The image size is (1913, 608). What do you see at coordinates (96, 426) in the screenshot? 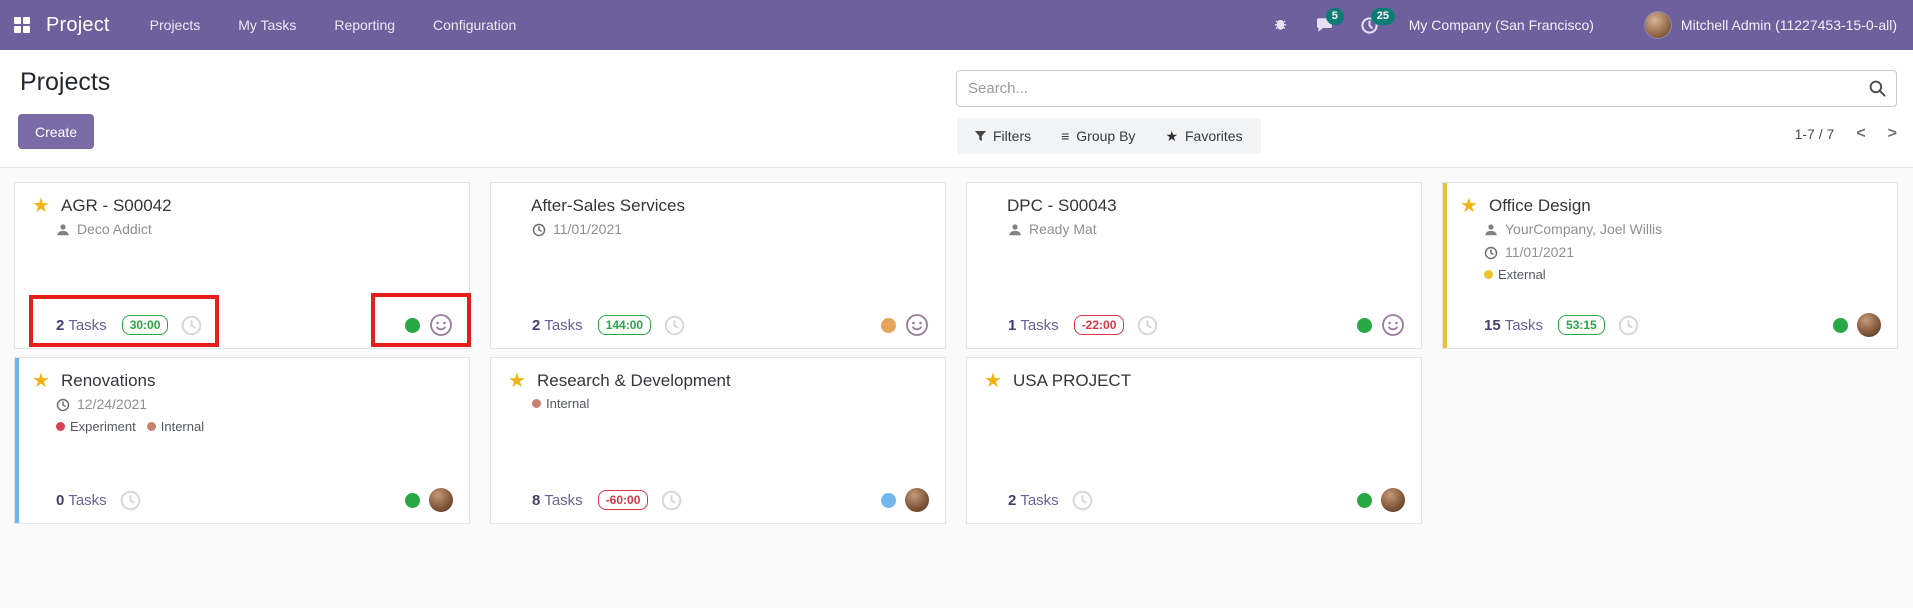
I see `tag-experiment: Experiment` at bounding box center [96, 426].